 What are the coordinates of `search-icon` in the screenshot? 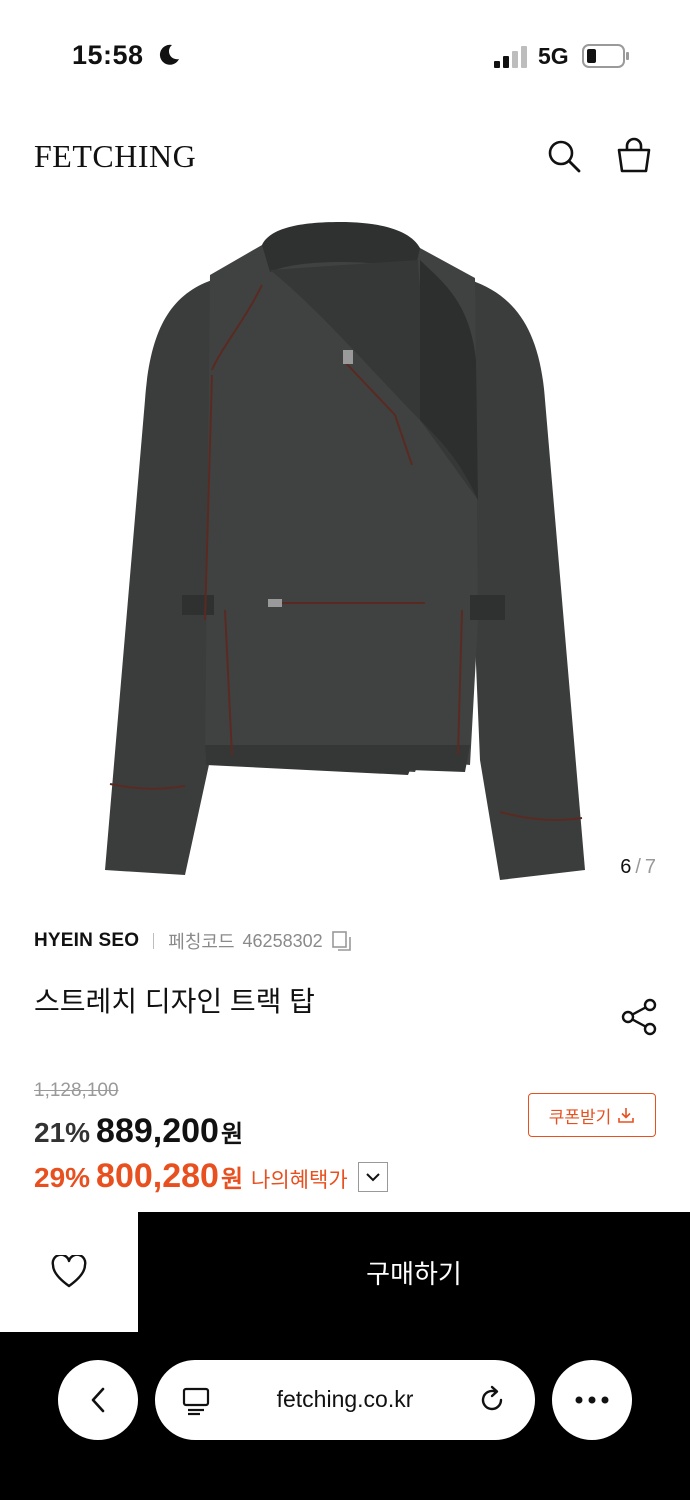 It's located at (564, 156).